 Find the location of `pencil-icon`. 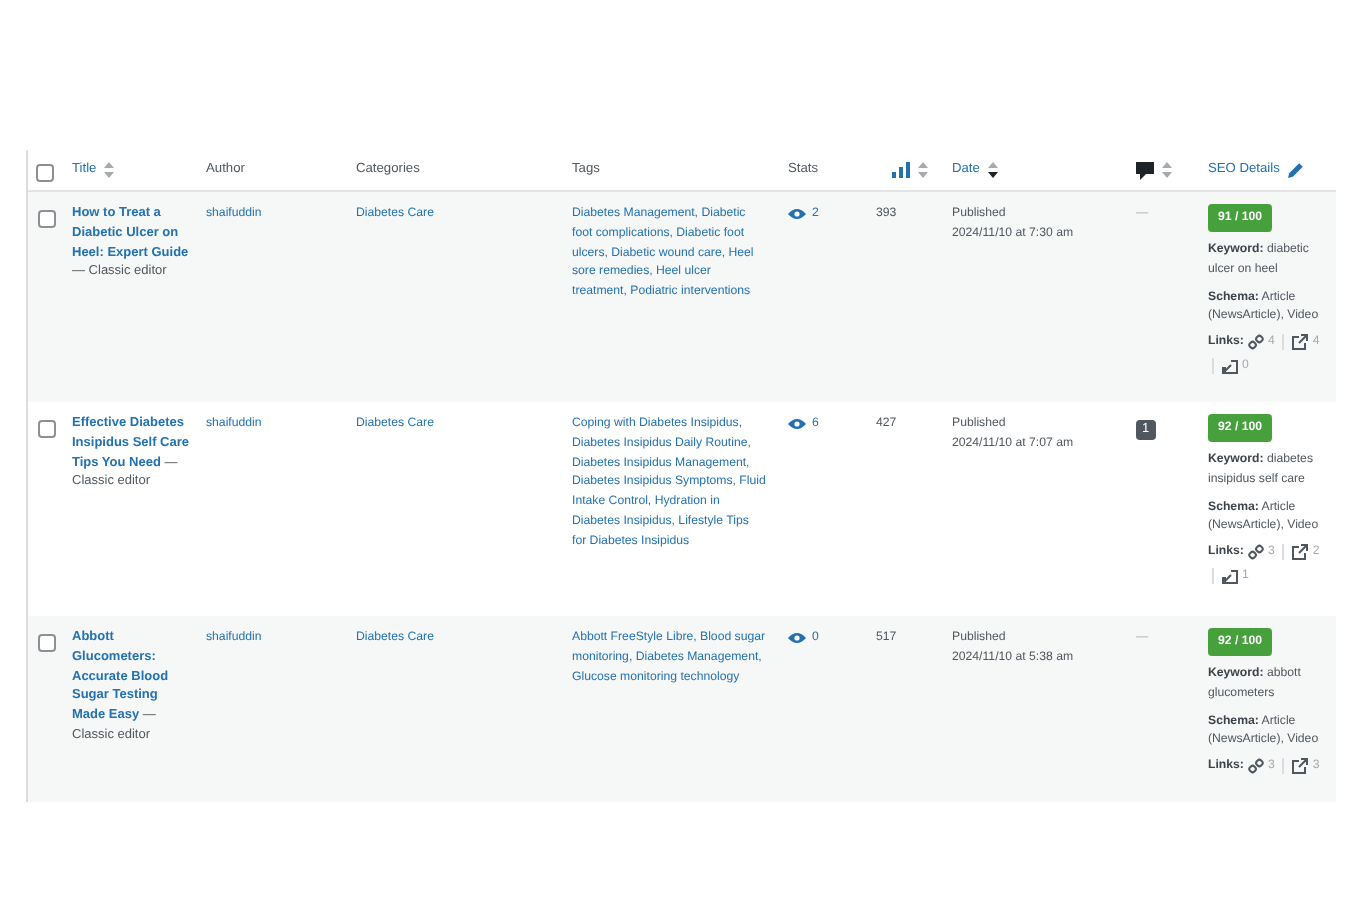

pencil-icon is located at coordinates (1295, 170).